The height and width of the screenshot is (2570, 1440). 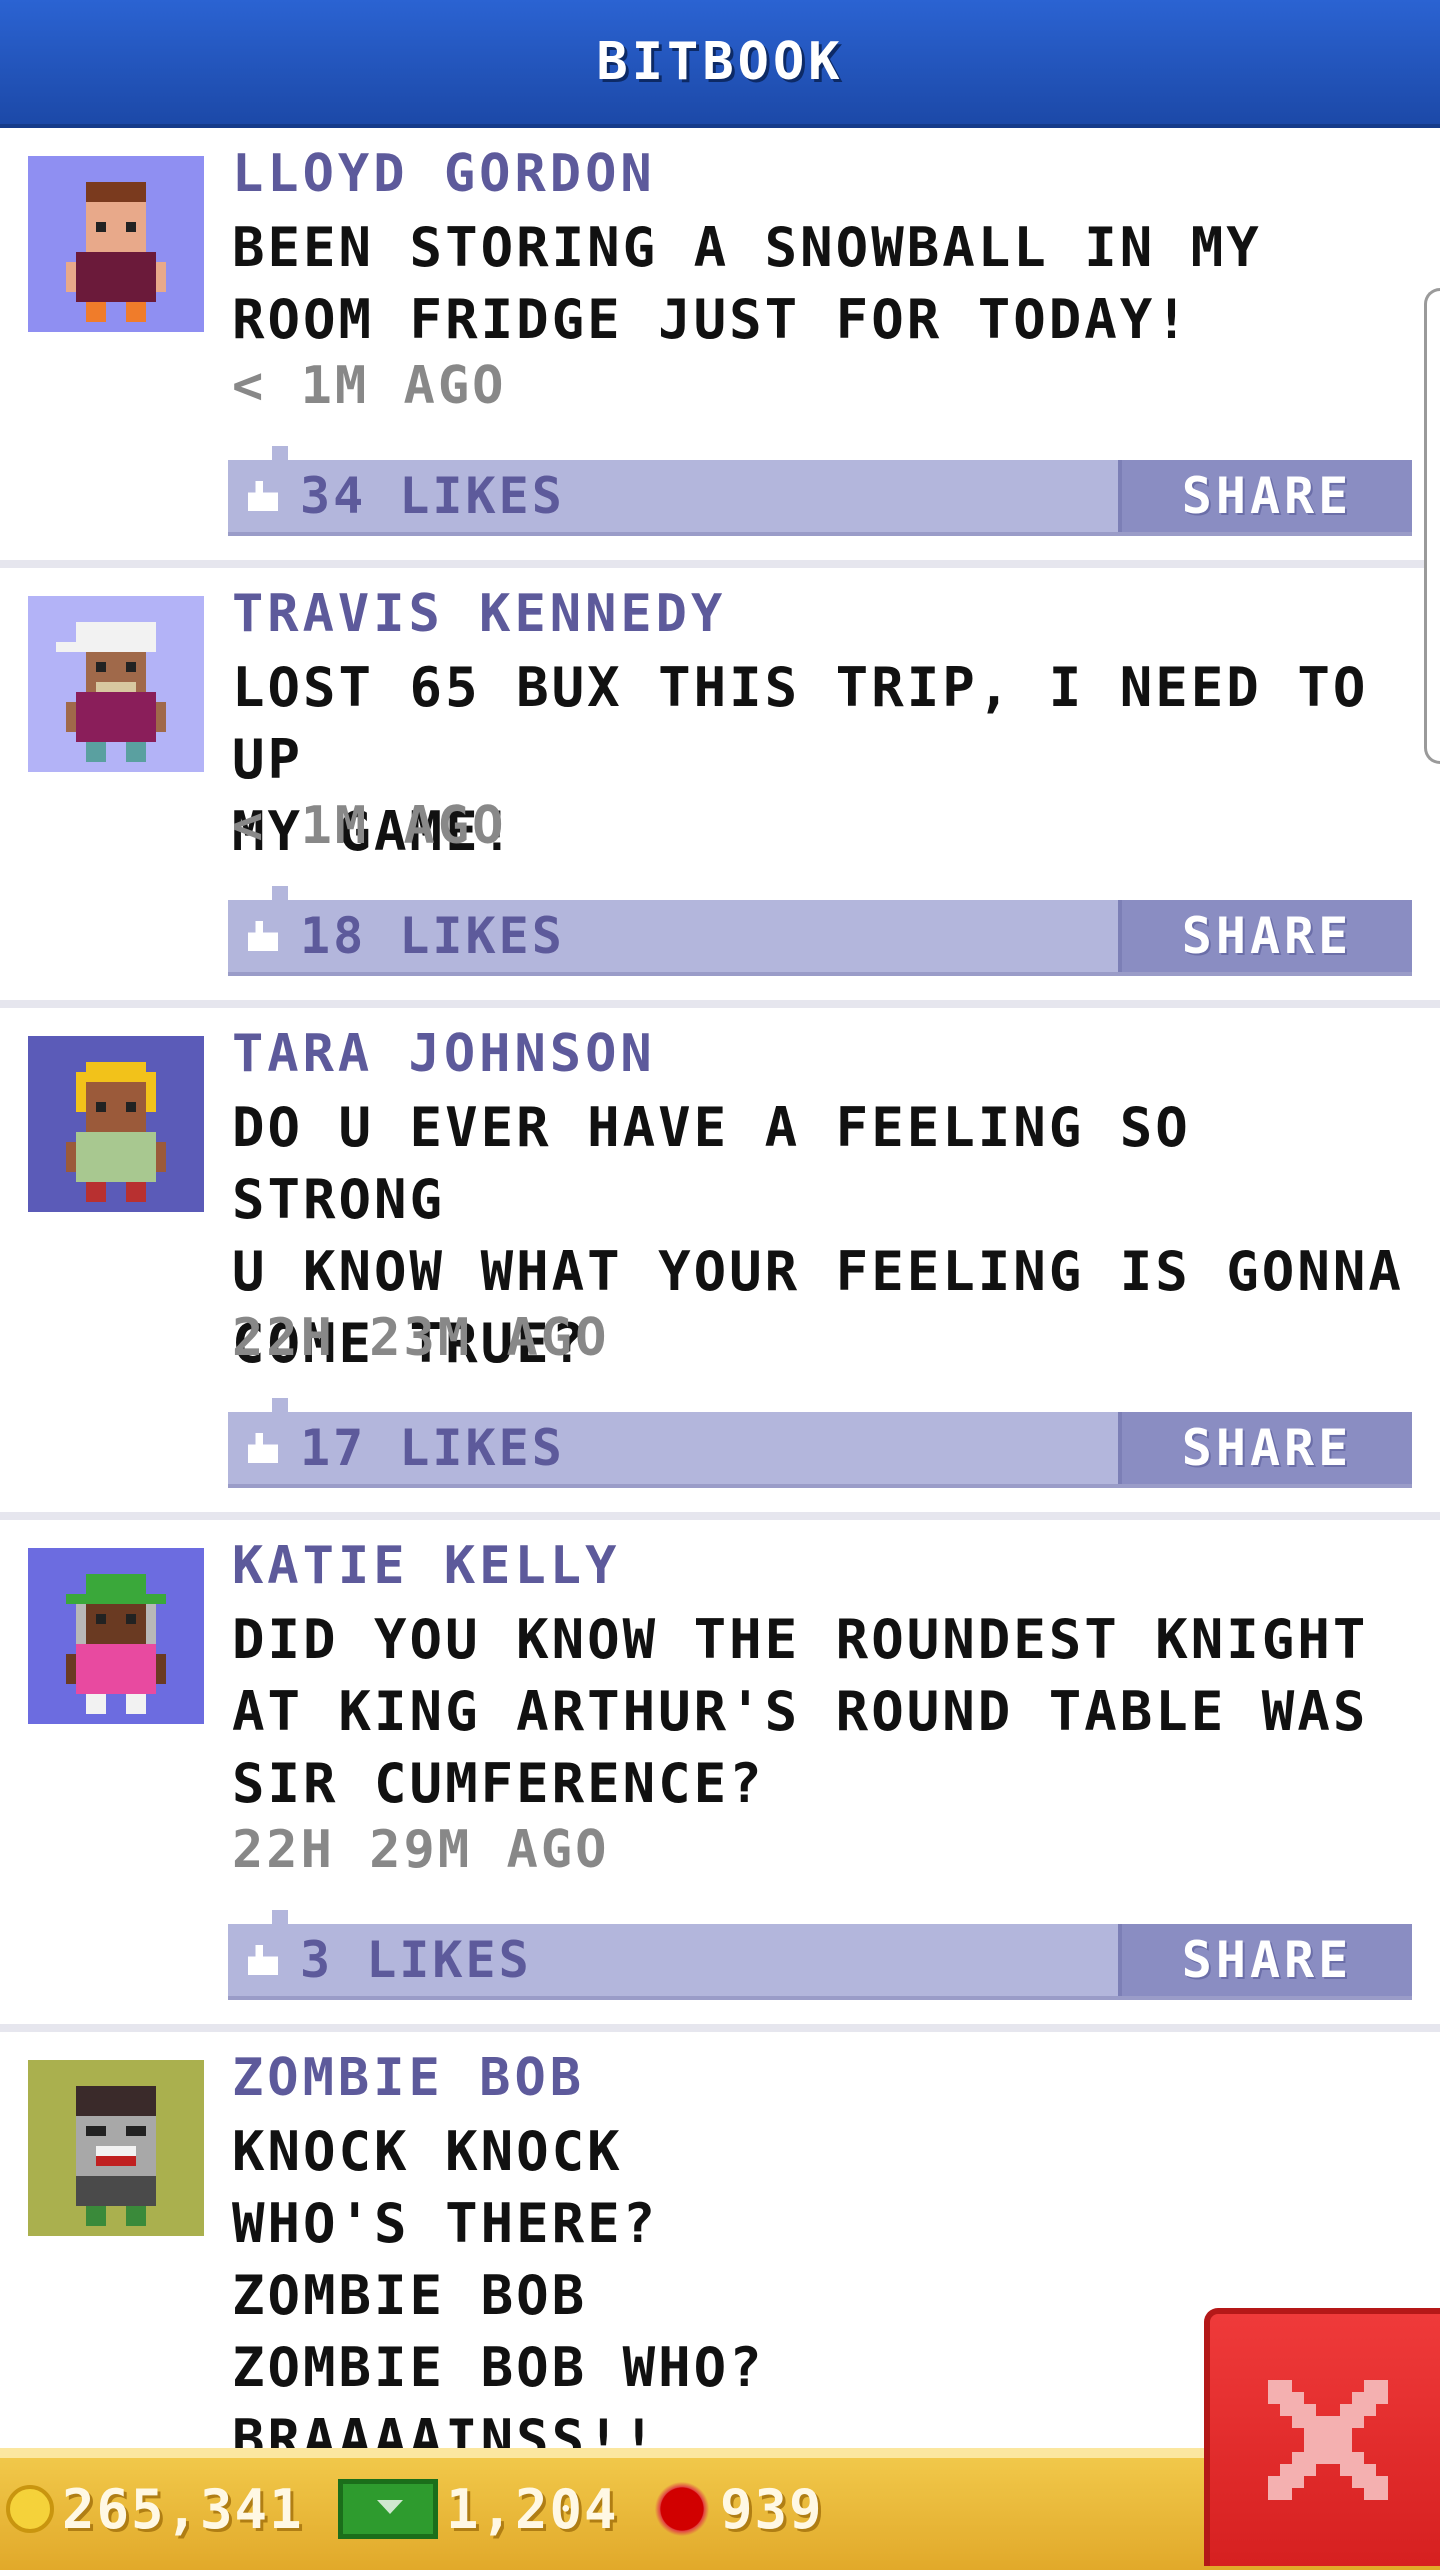 I want to click on like-count: 18 LIKES, so click(x=432, y=936).